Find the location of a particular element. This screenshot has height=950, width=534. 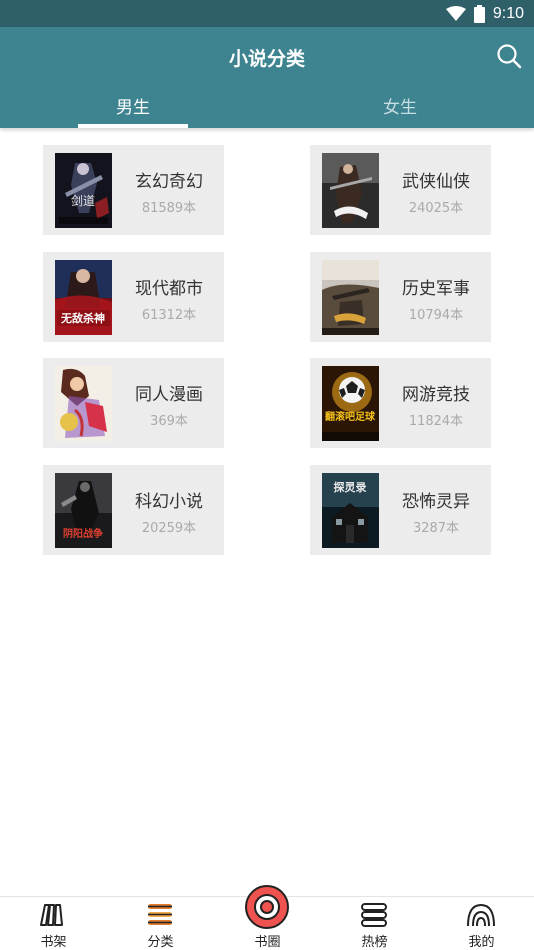

tab-female: 女生 is located at coordinates (400, 105).